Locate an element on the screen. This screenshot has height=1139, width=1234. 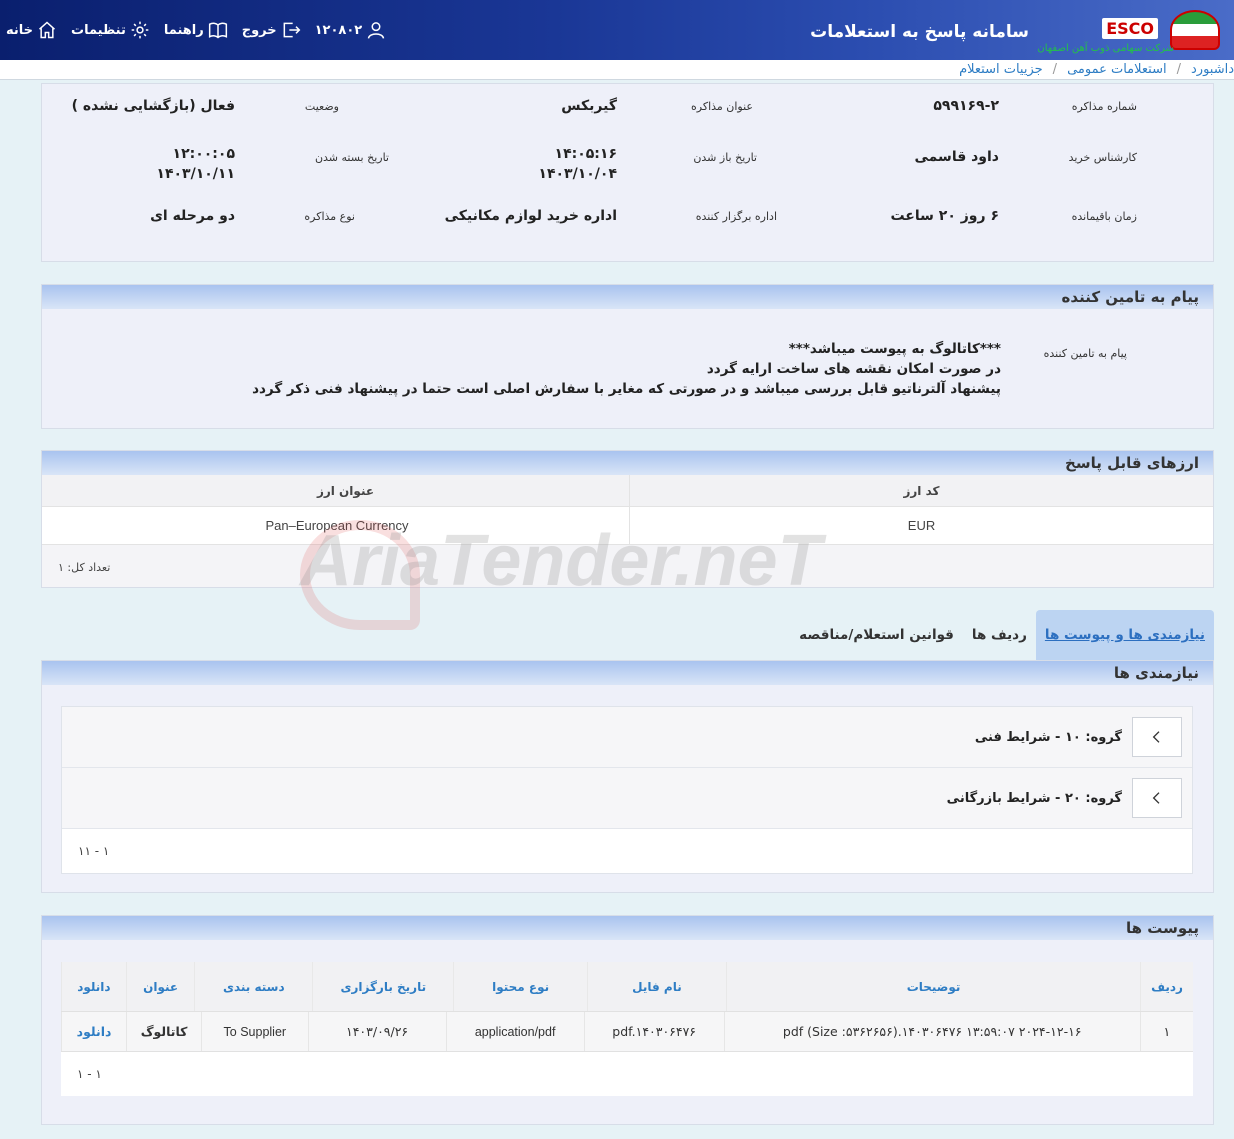
panel-title: نیازمندی ها is located at coordinates (627, 673).